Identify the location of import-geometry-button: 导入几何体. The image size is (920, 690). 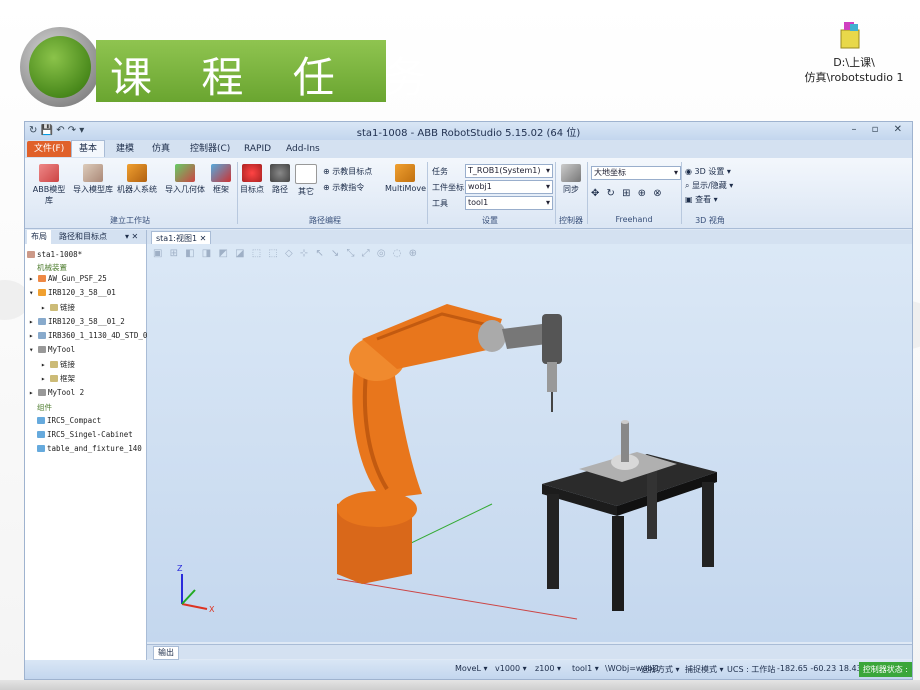
(185, 179).